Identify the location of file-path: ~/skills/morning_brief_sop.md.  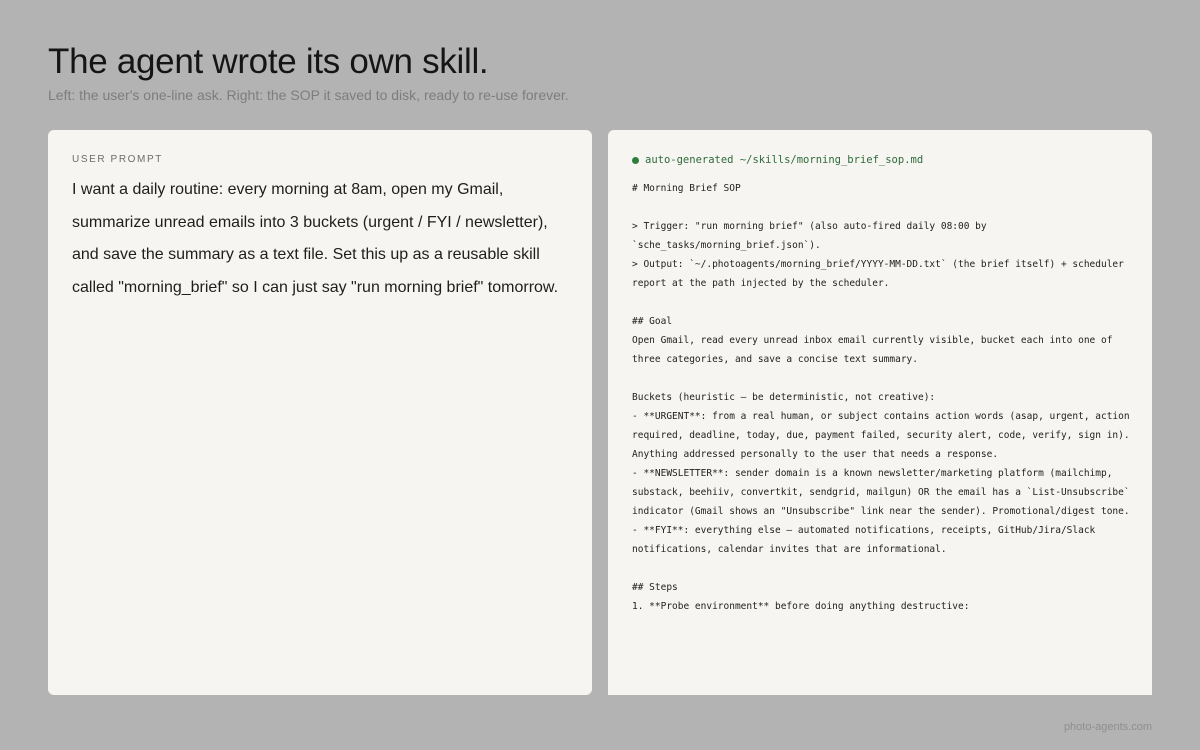
(831, 160).